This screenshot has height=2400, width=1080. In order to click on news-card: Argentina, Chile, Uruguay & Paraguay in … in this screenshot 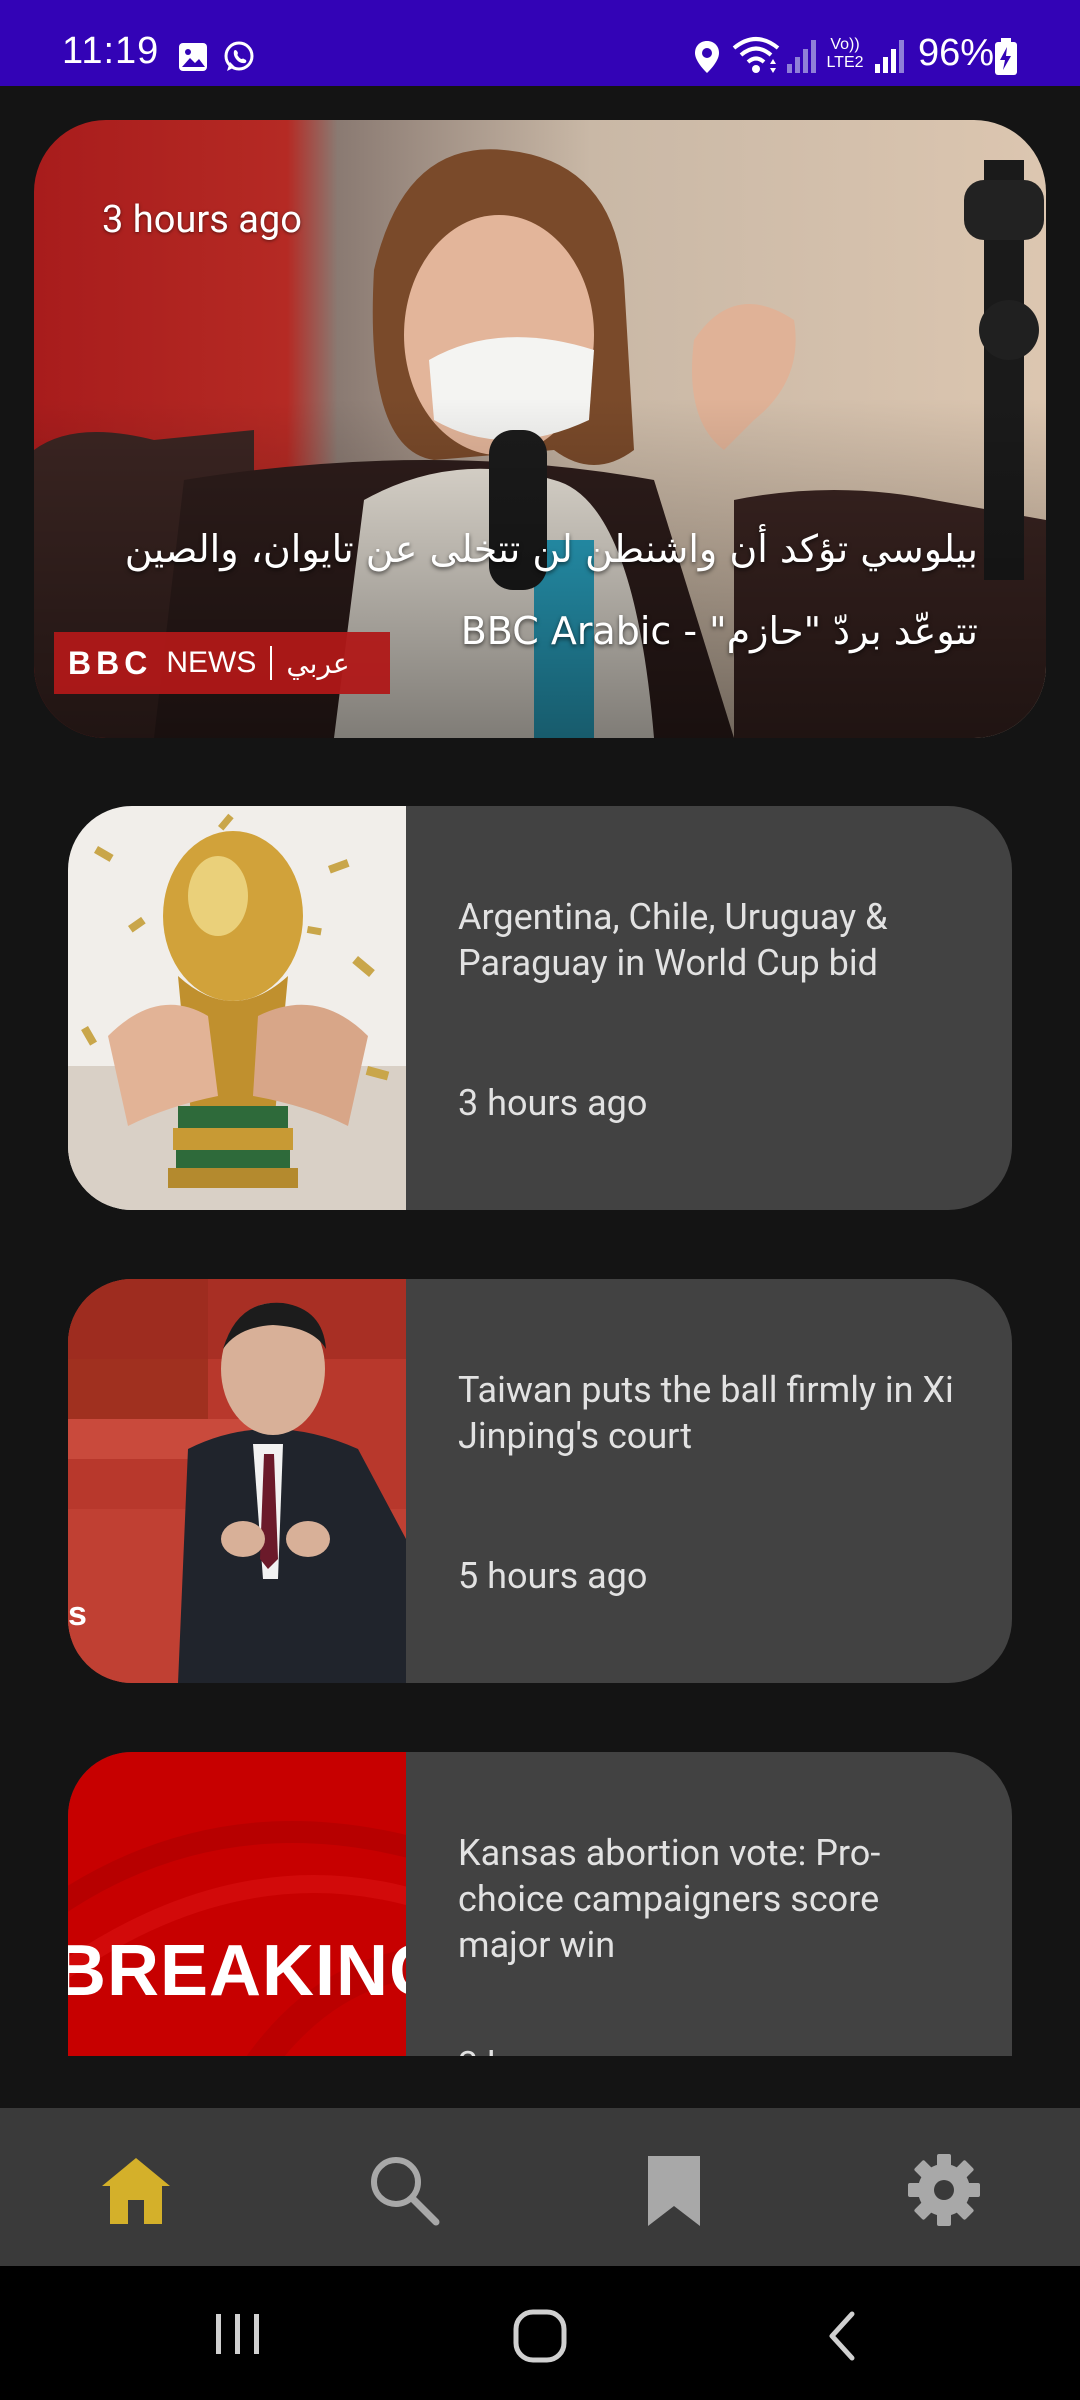, I will do `click(540, 1008)`.